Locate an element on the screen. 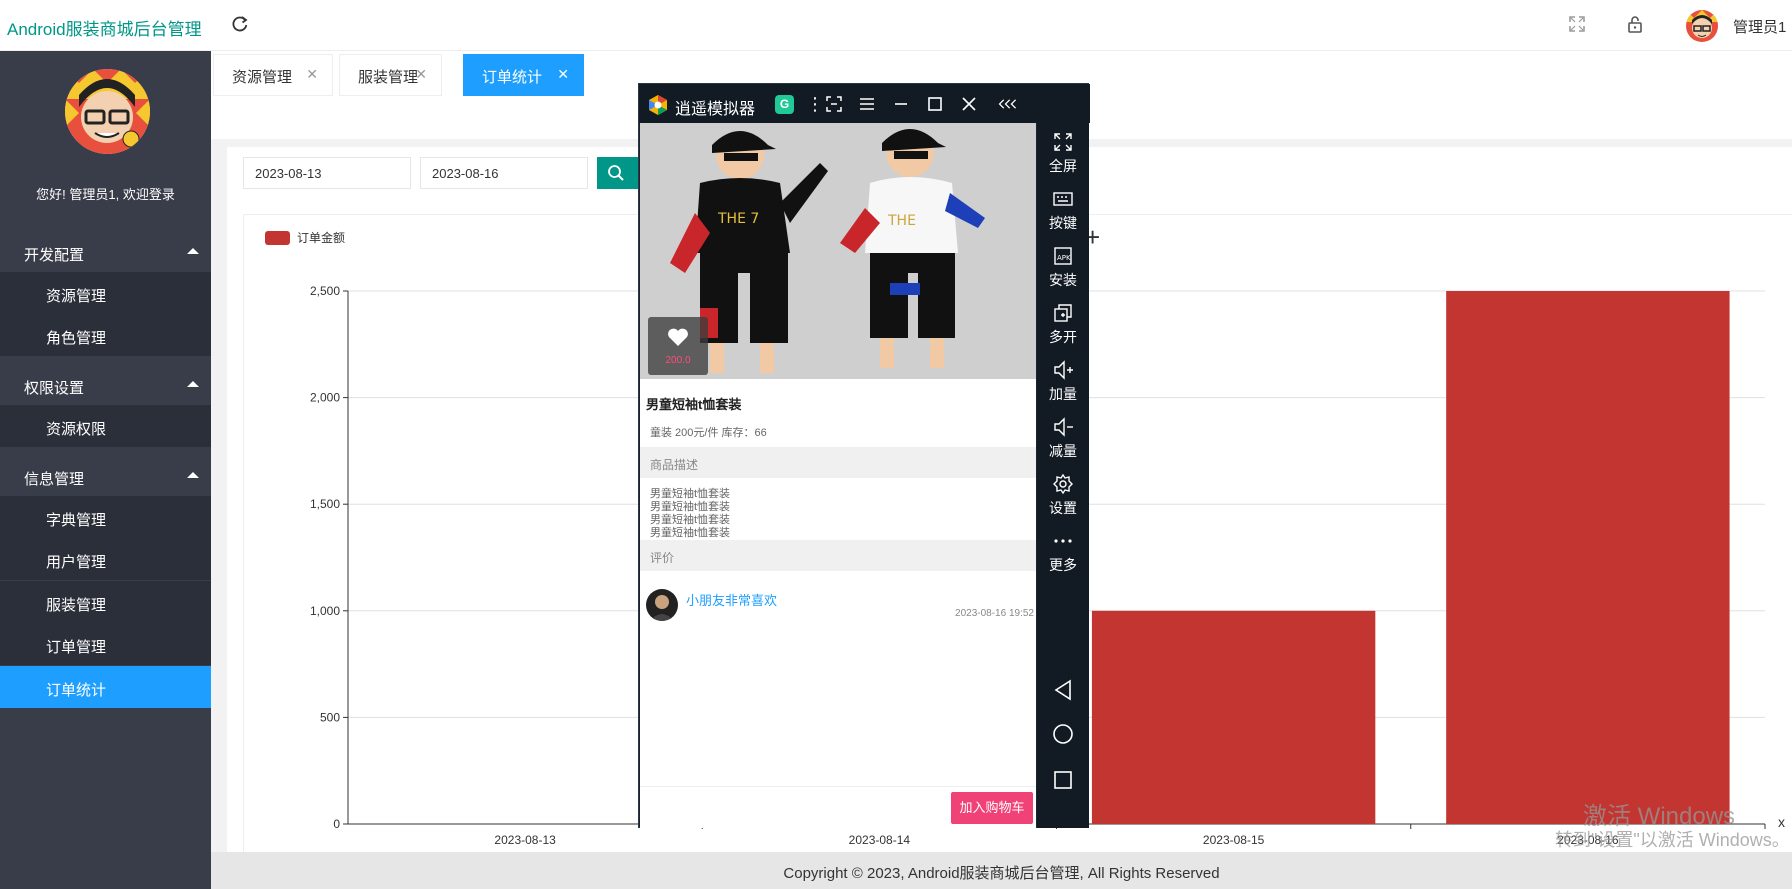 This screenshot has height=889, width=1792. product-image: THE 7 THE 200.0 is located at coordinates (838, 251).